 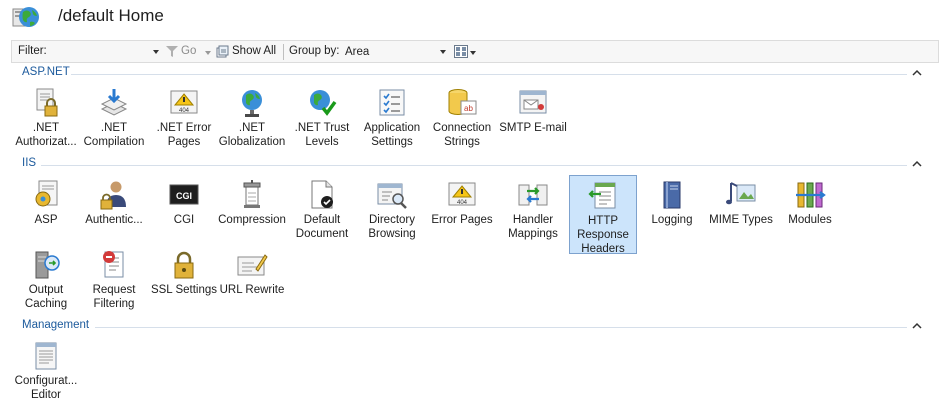 What do you see at coordinates (392, 234) in the screenshot?
I see `item-label: Browsing` at bounding box center [392, 234].